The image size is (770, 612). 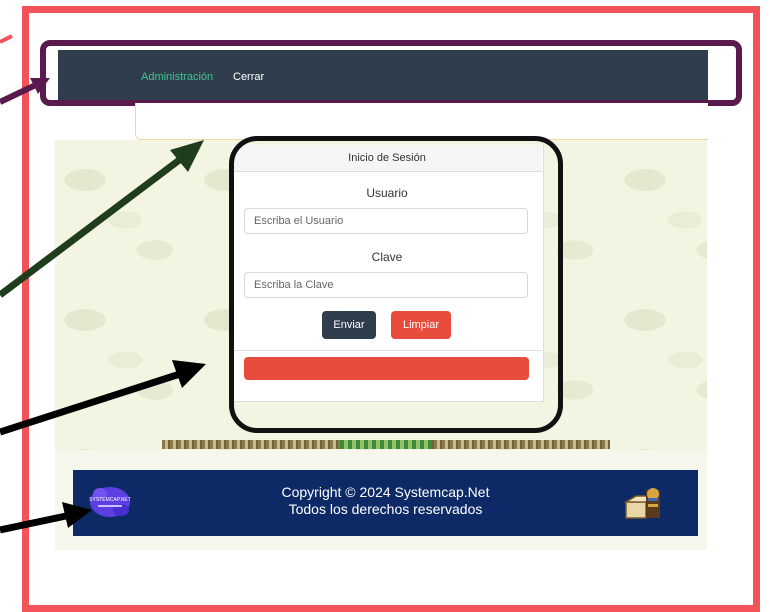 I want to click on arrow-black-card, so click(x=103, y=398).